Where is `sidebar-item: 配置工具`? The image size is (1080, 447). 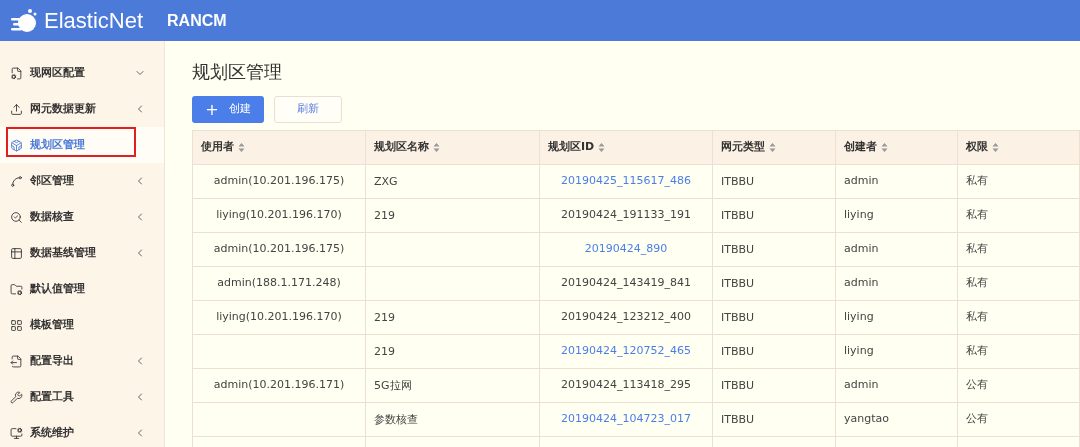
sidebar-item: 配置工具 is located at coordinates (82, 397).